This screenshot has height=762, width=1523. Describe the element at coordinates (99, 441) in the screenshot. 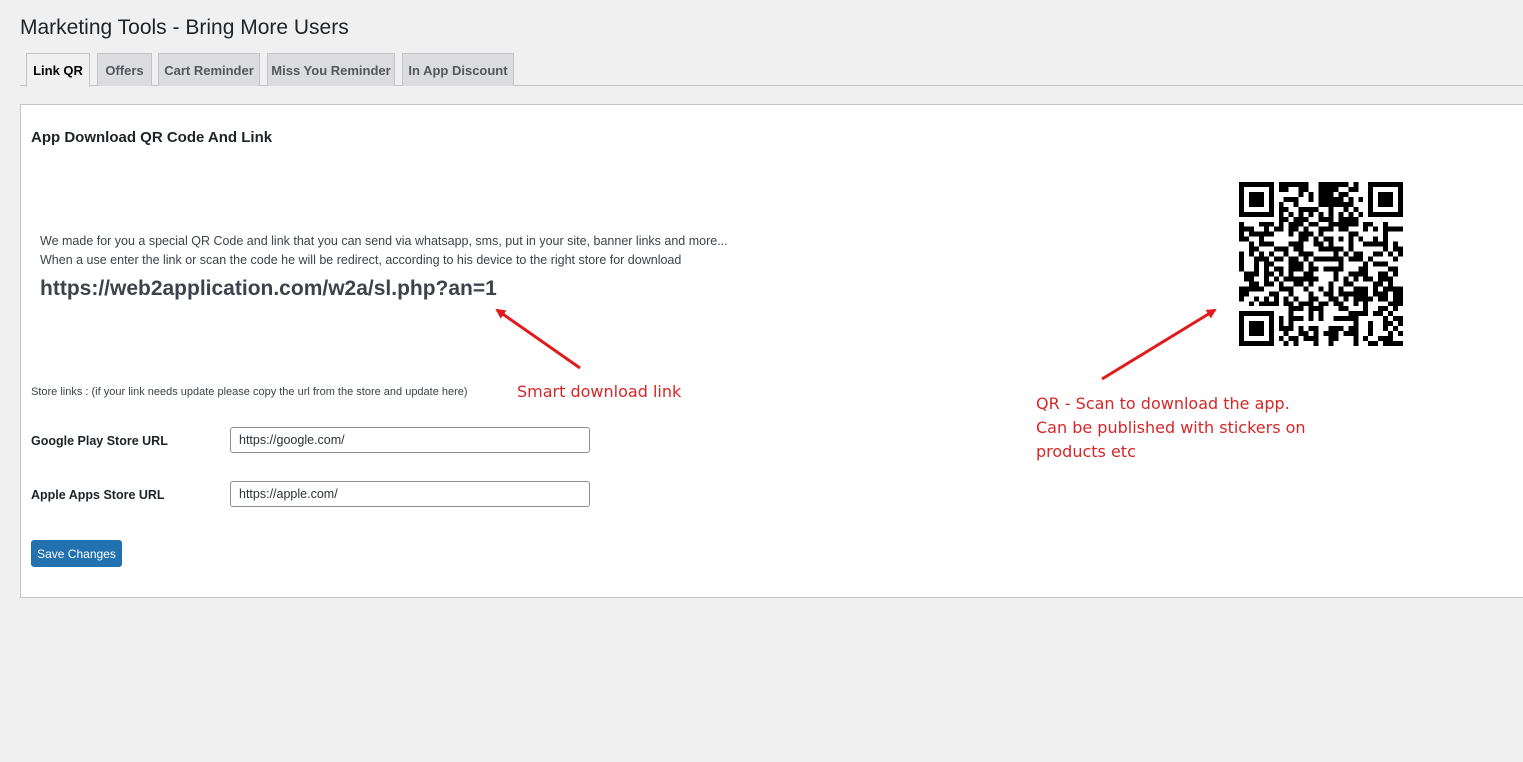

I see `google-play-label: Google Play Store URL` at that location.